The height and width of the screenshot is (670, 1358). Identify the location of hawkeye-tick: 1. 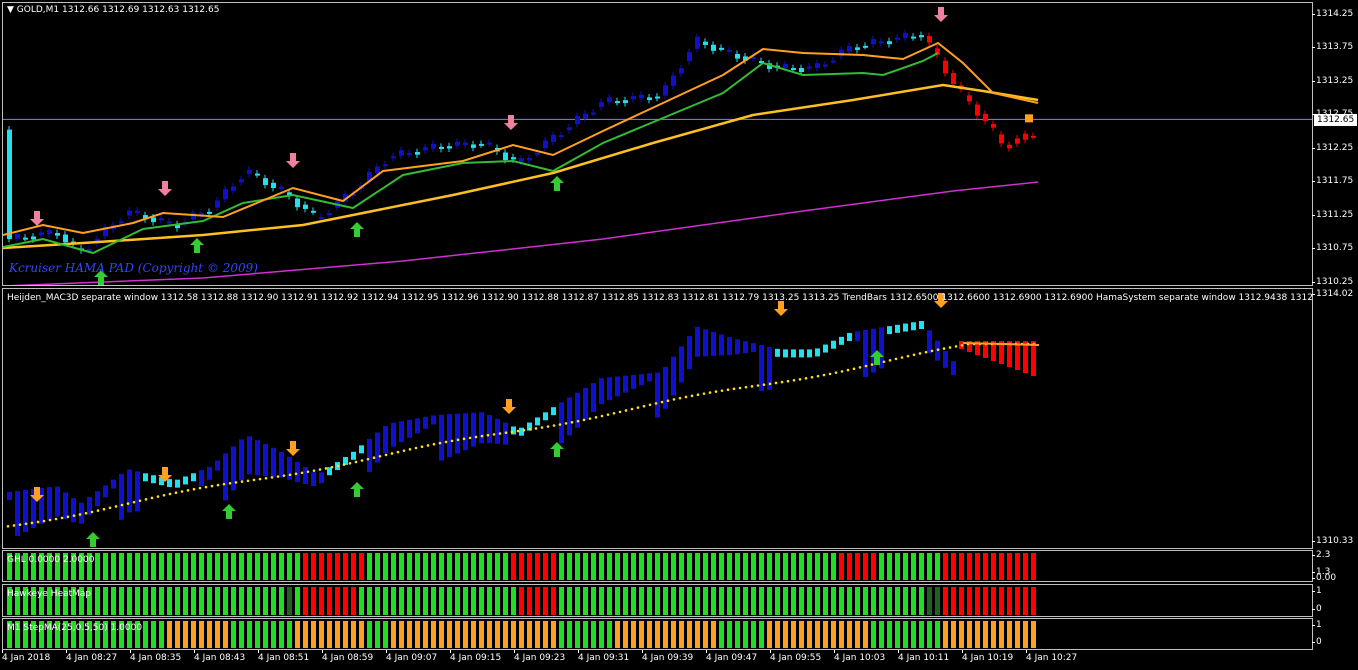
(1317, 591).